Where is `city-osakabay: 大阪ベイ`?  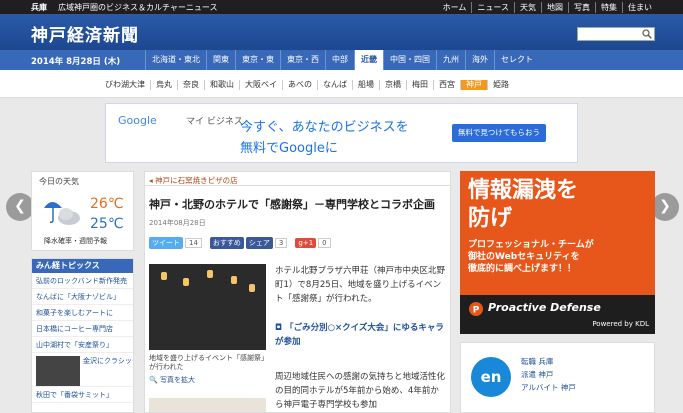 city-osakabay: 大阪ベイ is located at coordinates (260, 85).